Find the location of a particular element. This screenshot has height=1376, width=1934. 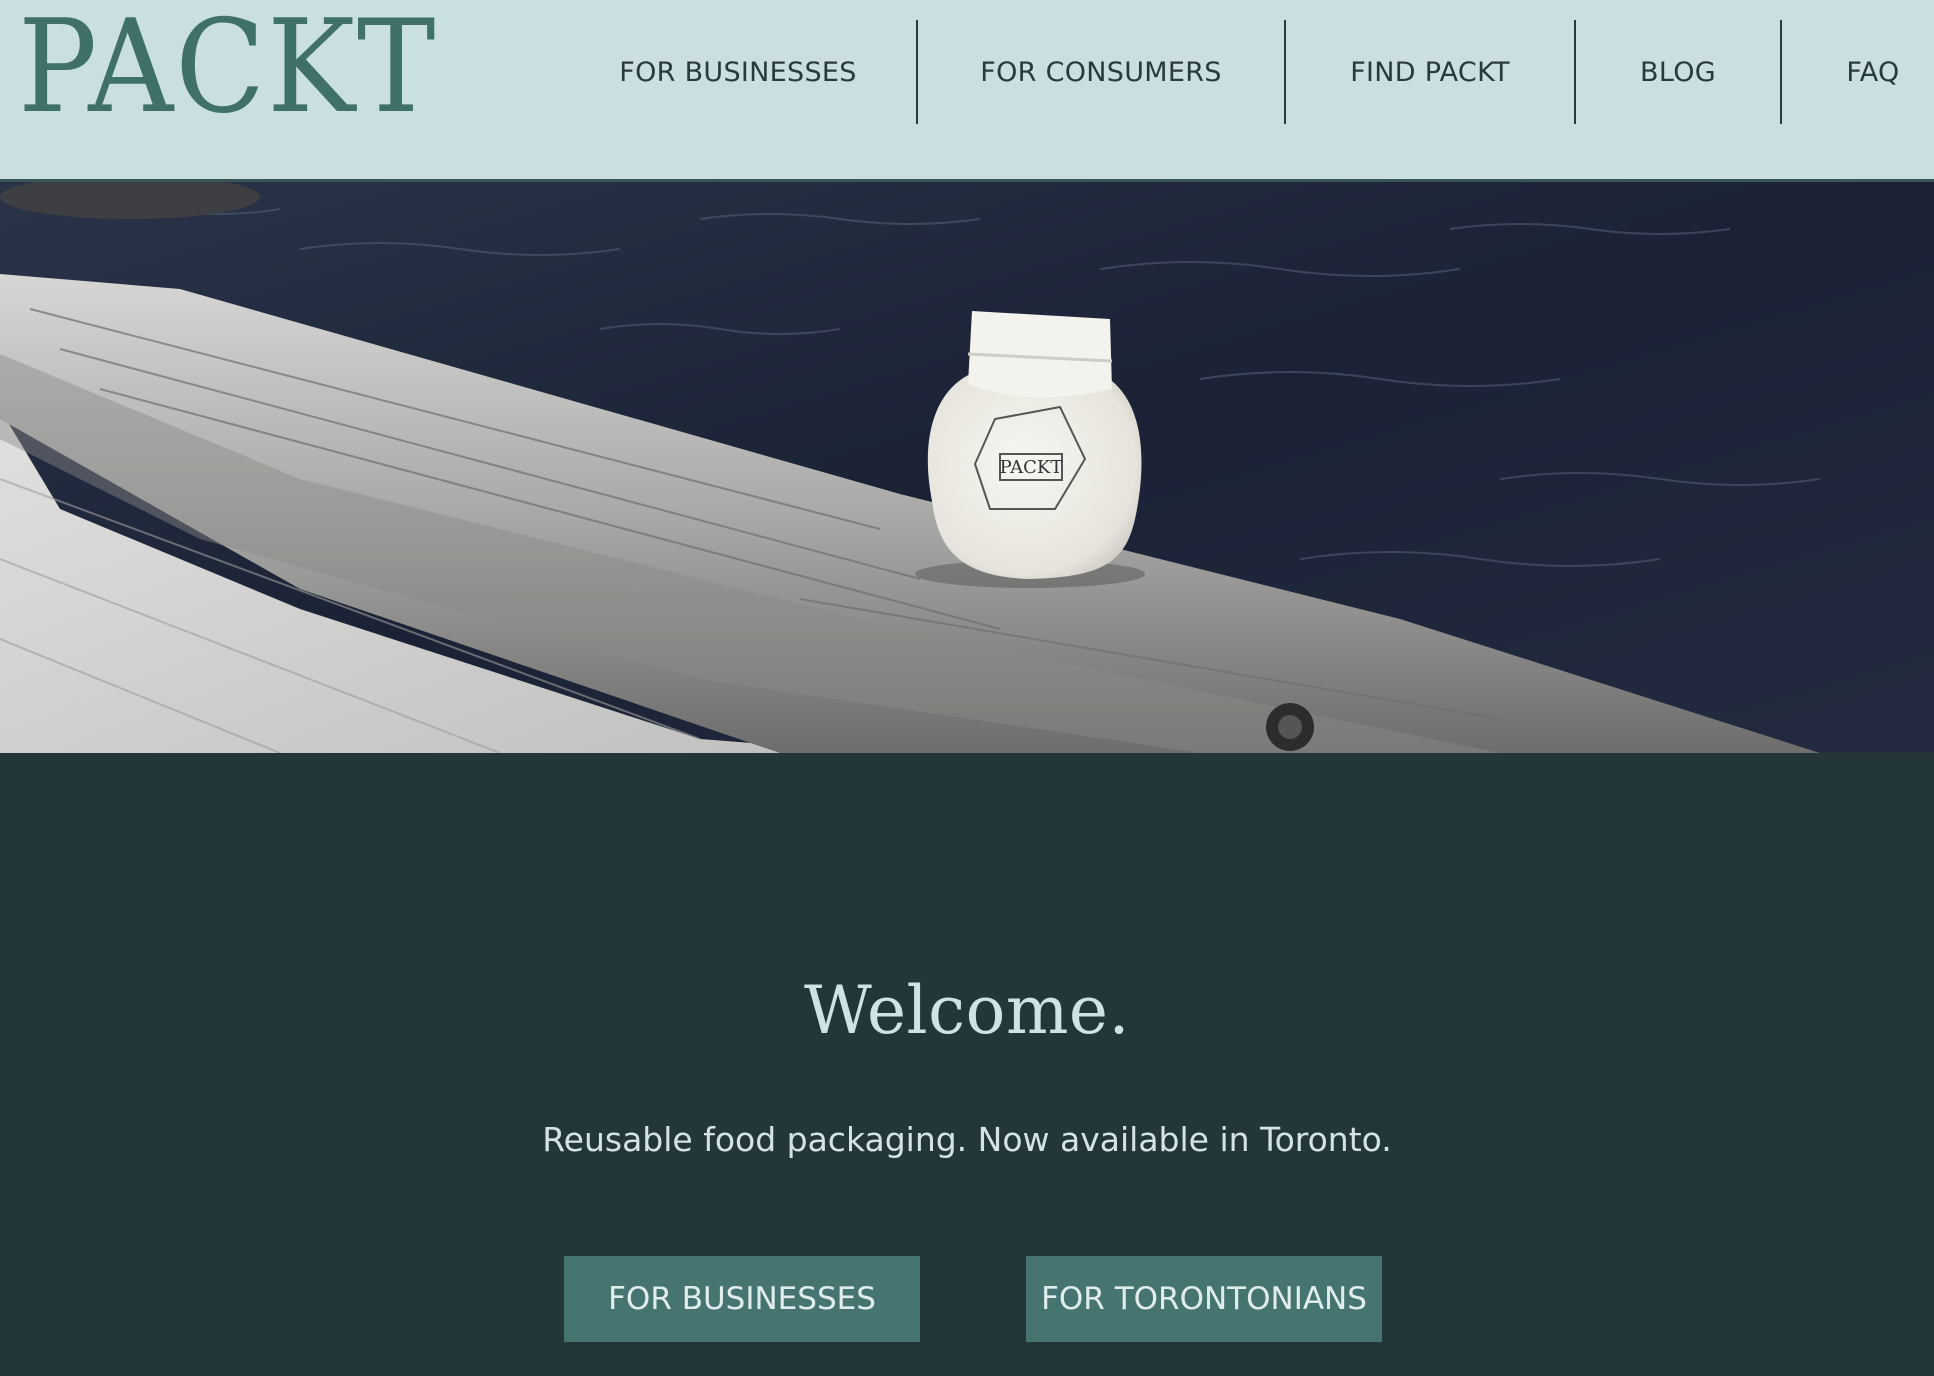

nav-faq: FAQ is located at coordinates (1873, 72).